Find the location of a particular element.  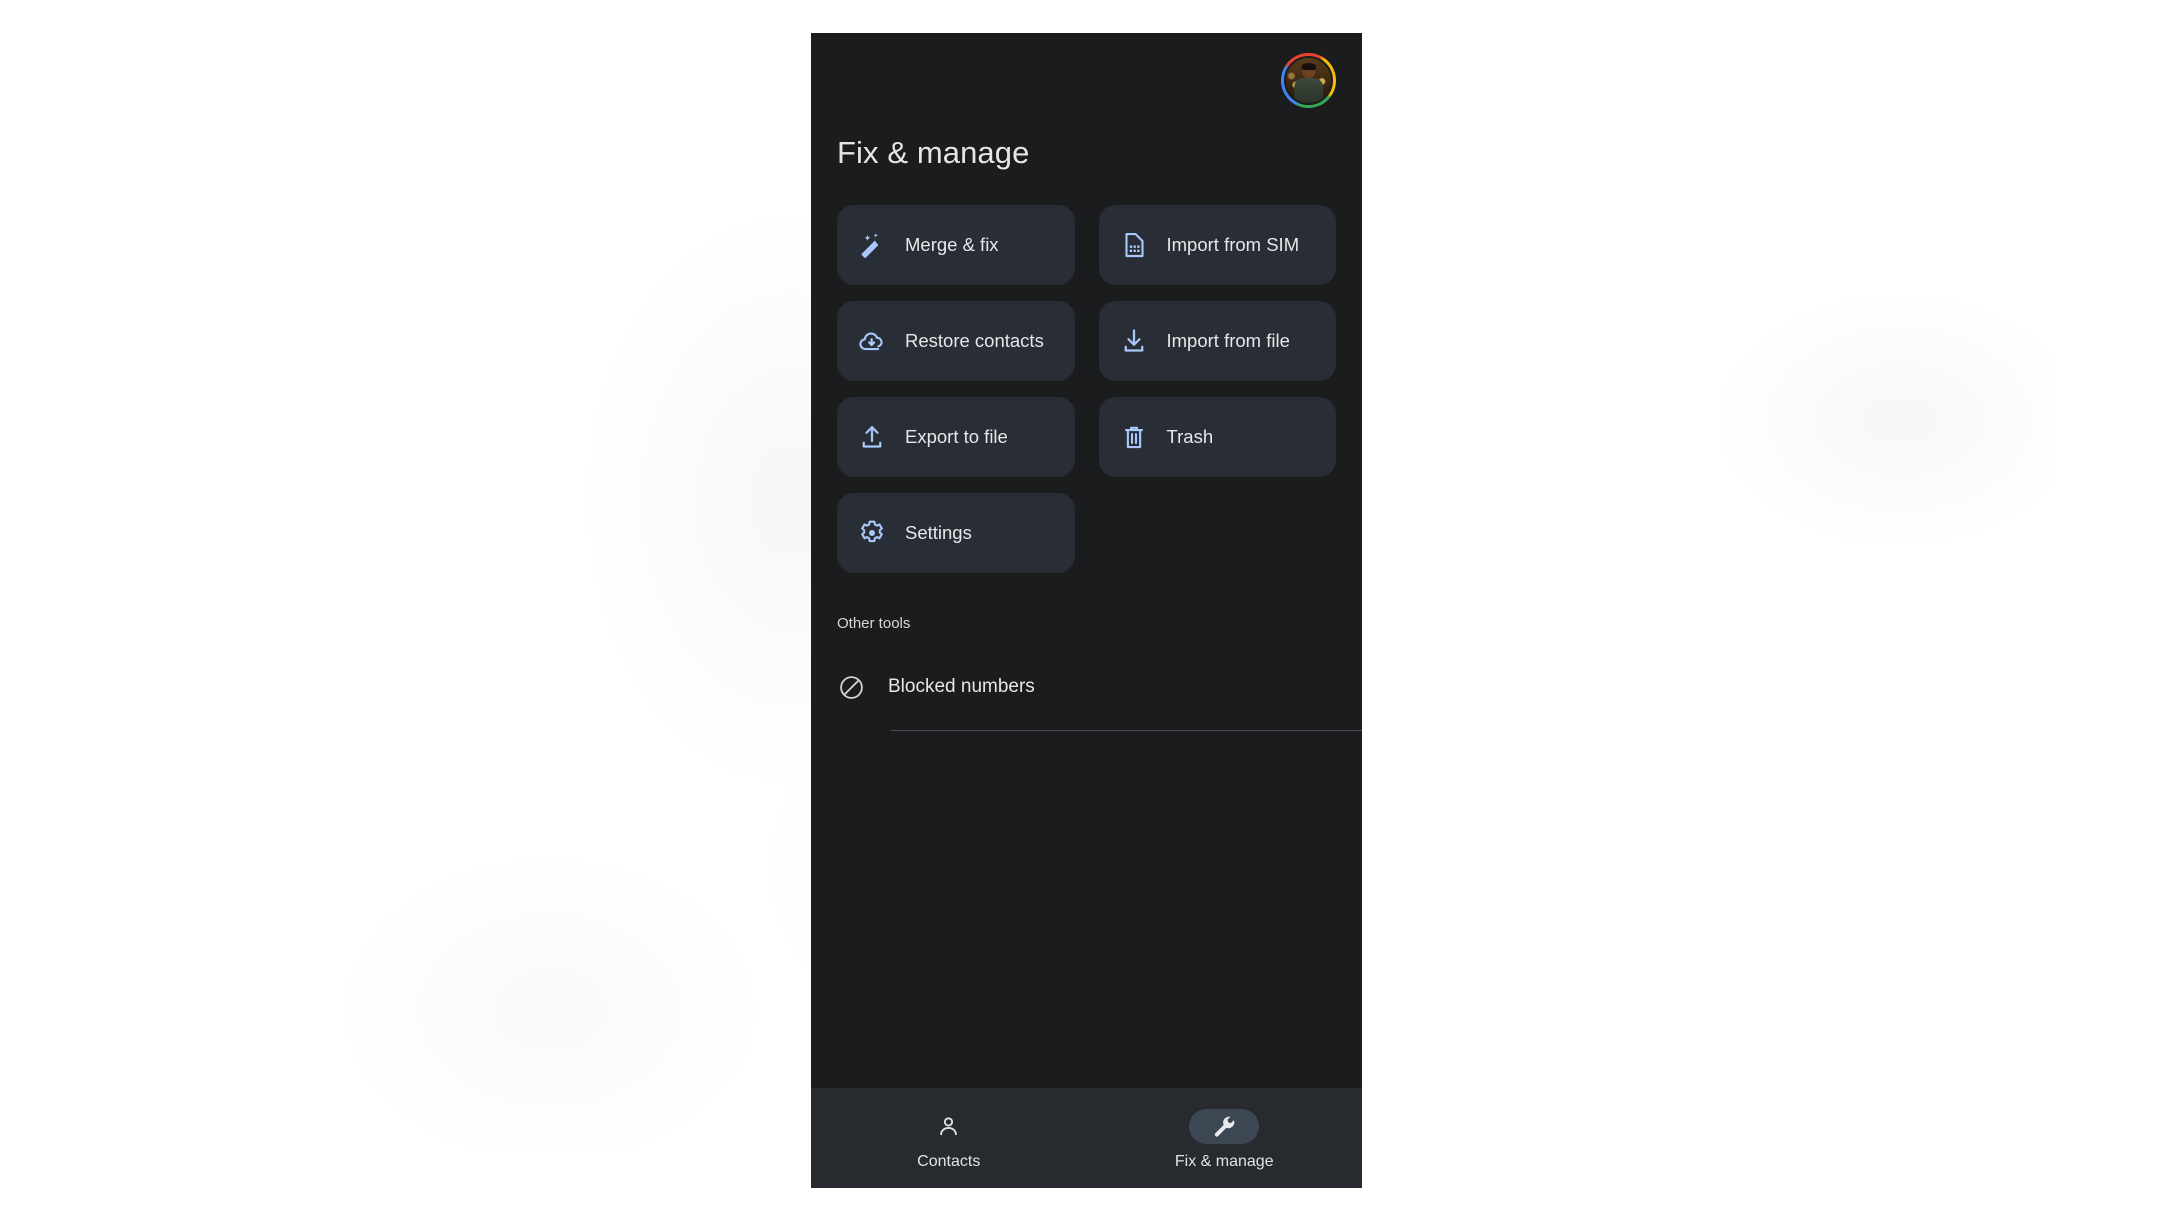

magic-wand-icon is located at coordinates (872, 245).